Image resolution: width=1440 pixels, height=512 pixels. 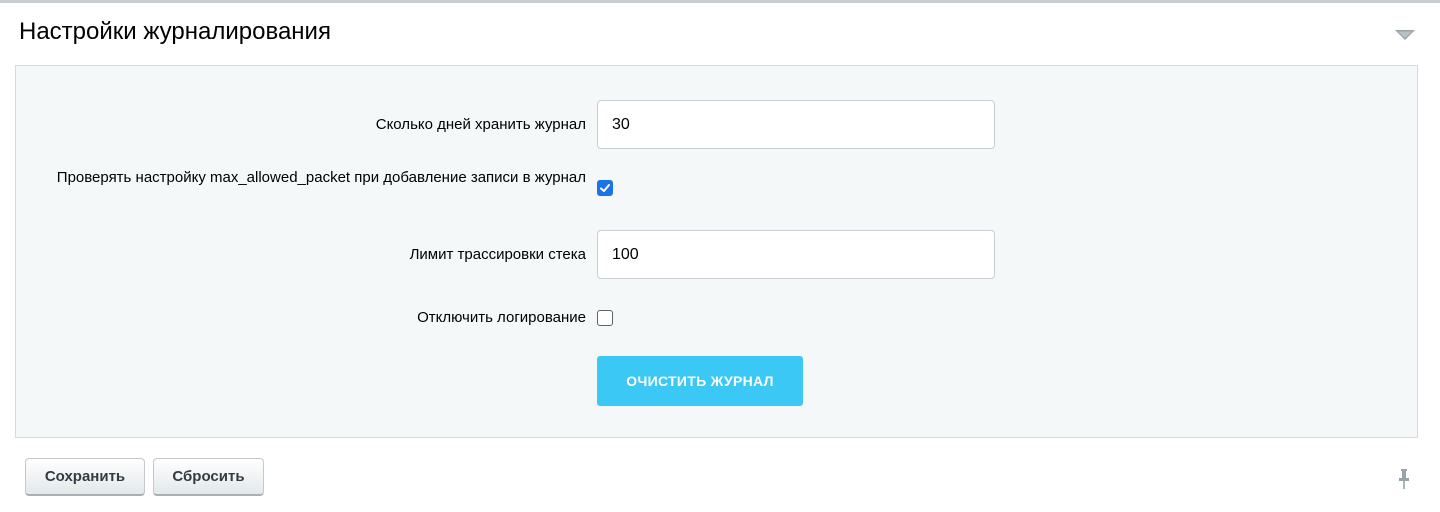 I want to click on section-header: Настройки журналирования, so click(x=720, y=34).